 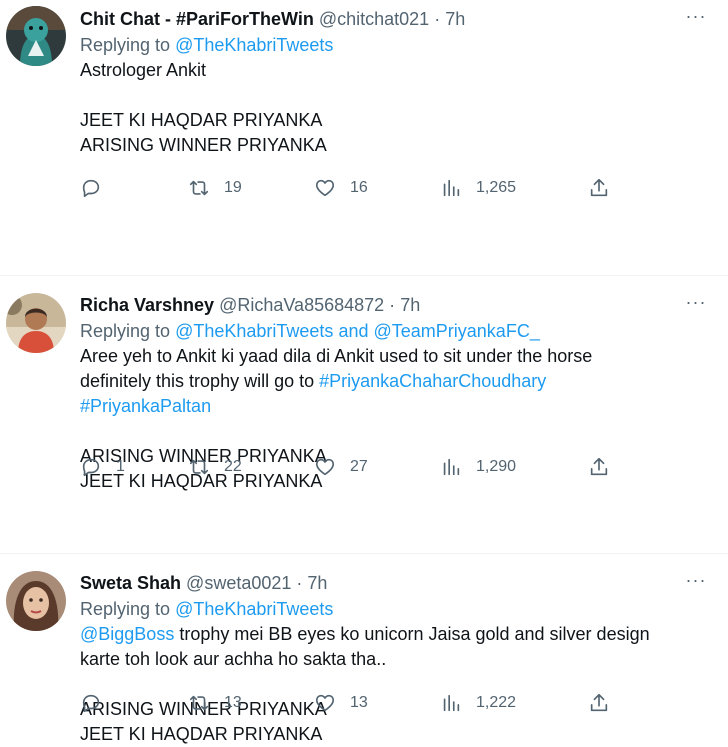 What do you see at coordinates (127, 634) in the screenshot?
I see `mention-link: @BiggBoss` at bounding box center [127, 634].